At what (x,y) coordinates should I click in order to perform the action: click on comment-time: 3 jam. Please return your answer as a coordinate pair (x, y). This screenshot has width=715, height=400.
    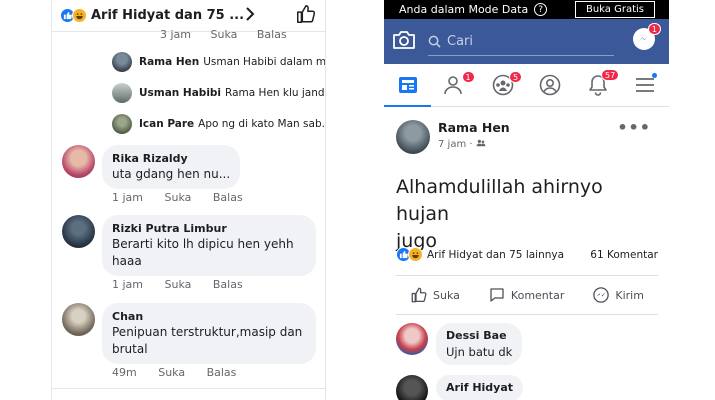
    Looking at the image, I should click on (176, 34).